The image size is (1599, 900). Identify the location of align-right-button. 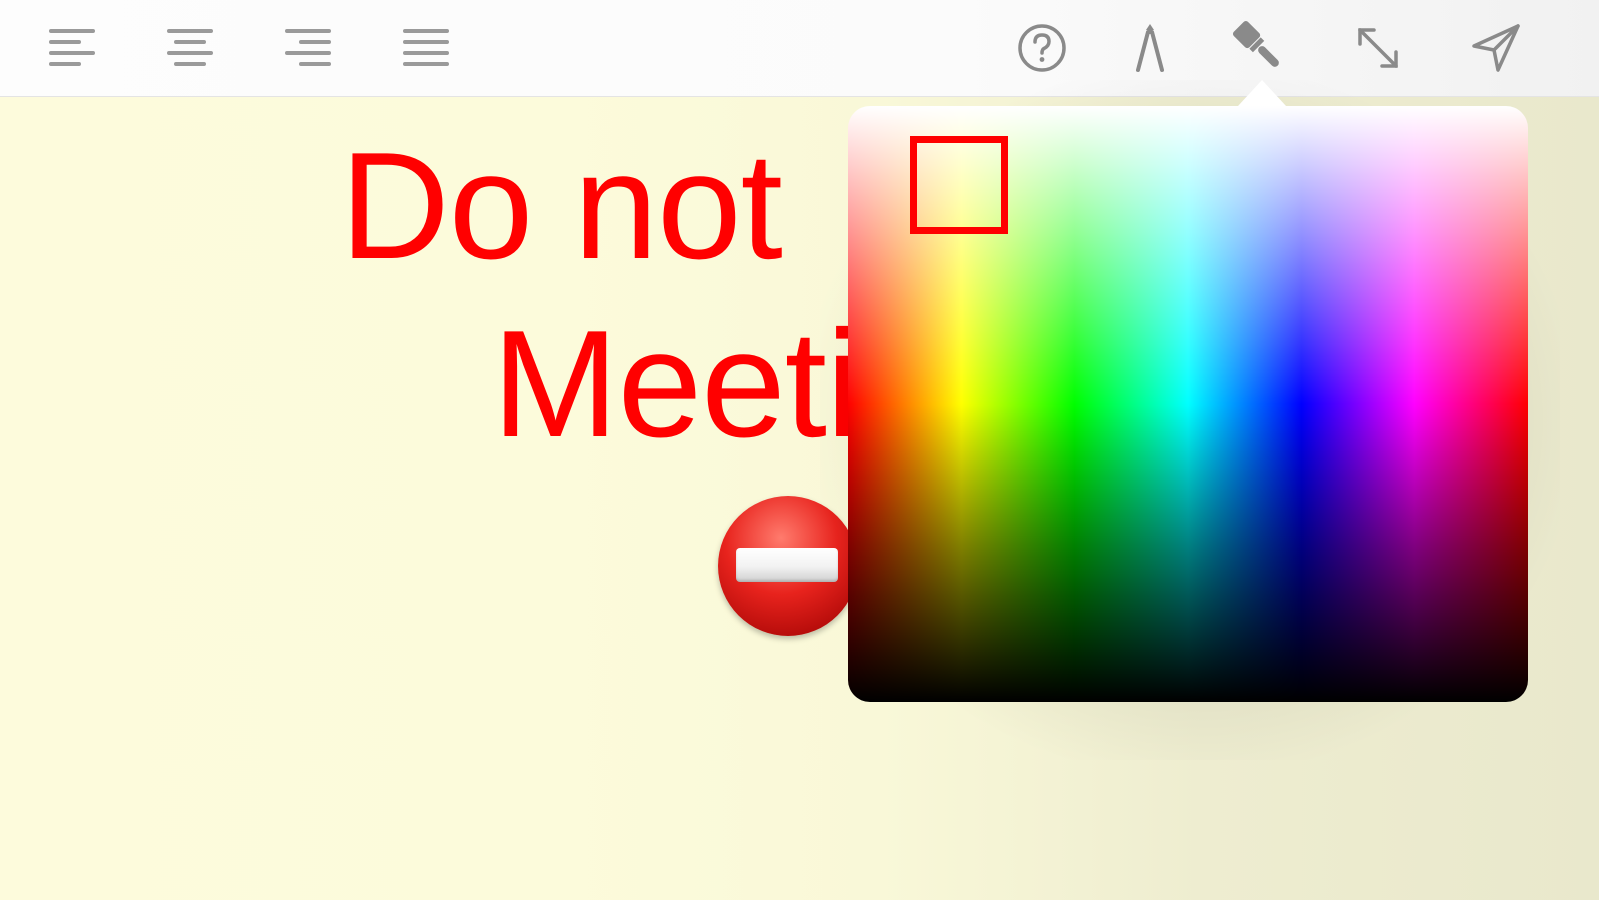
(308, 48).